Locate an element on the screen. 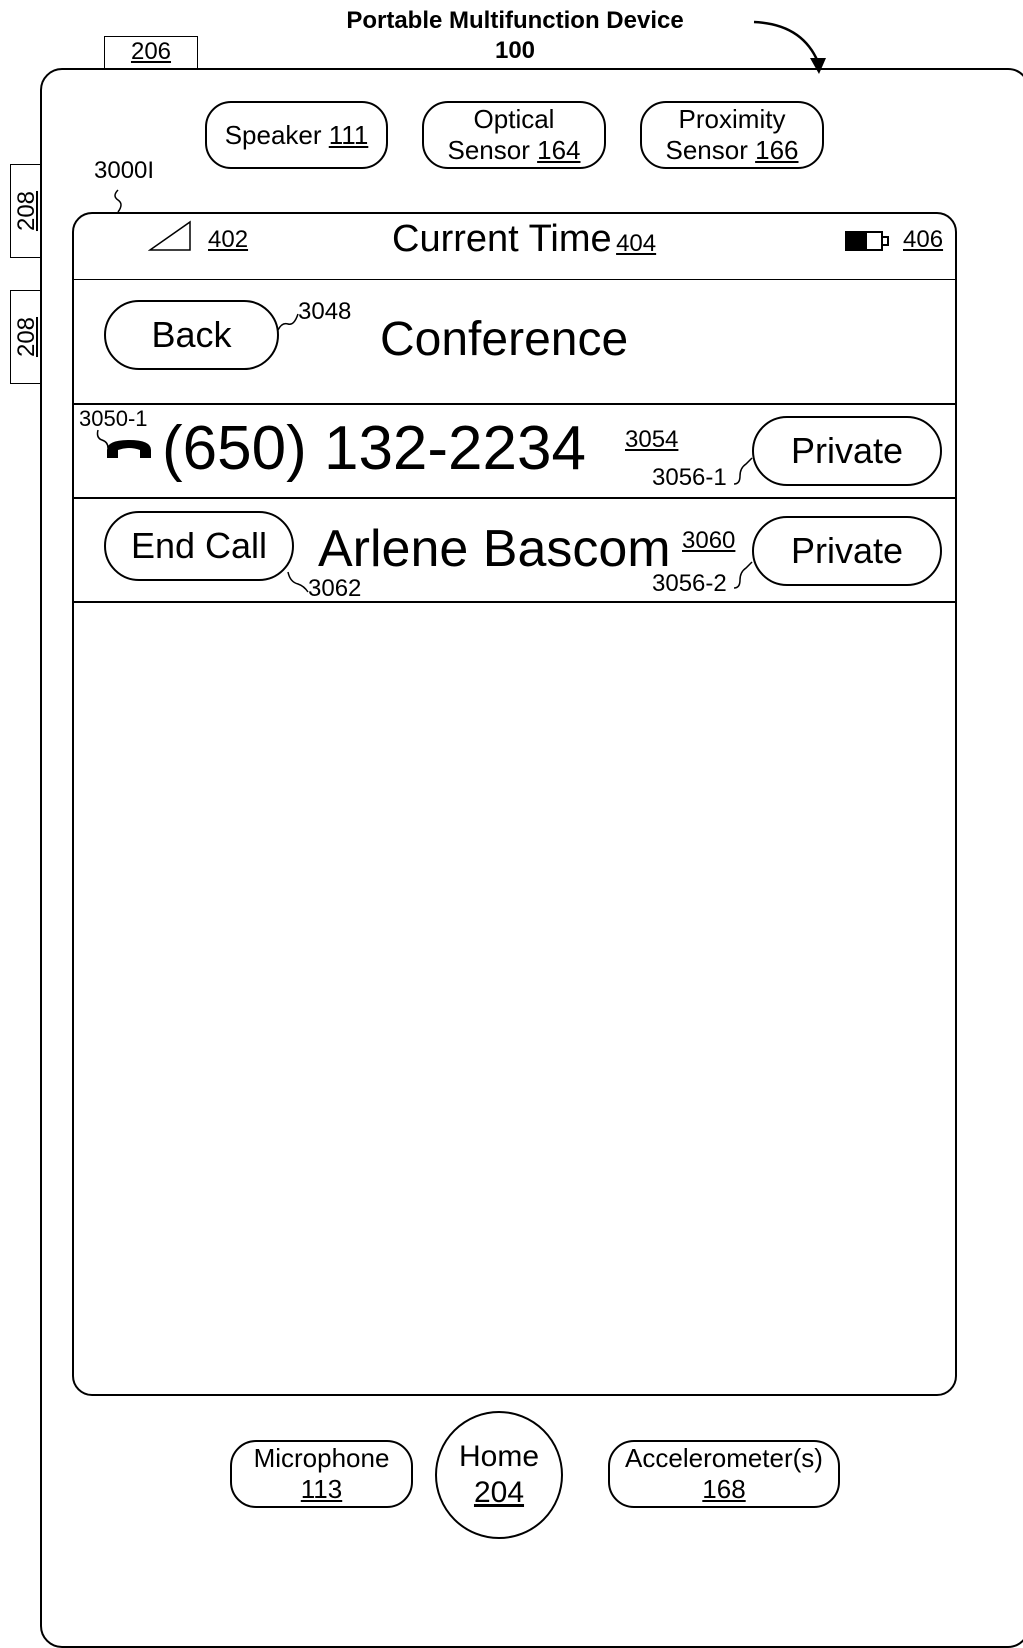 This screenshot has width=1023, height=1648. microphone-ref: 113 is located at coordinates (321, 1489).